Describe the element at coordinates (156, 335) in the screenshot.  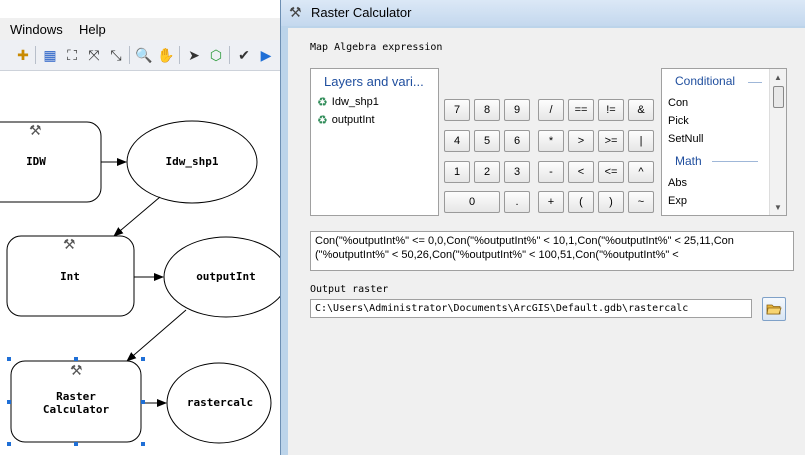
I see `connector-outputint-to-rastercalc` at that location.